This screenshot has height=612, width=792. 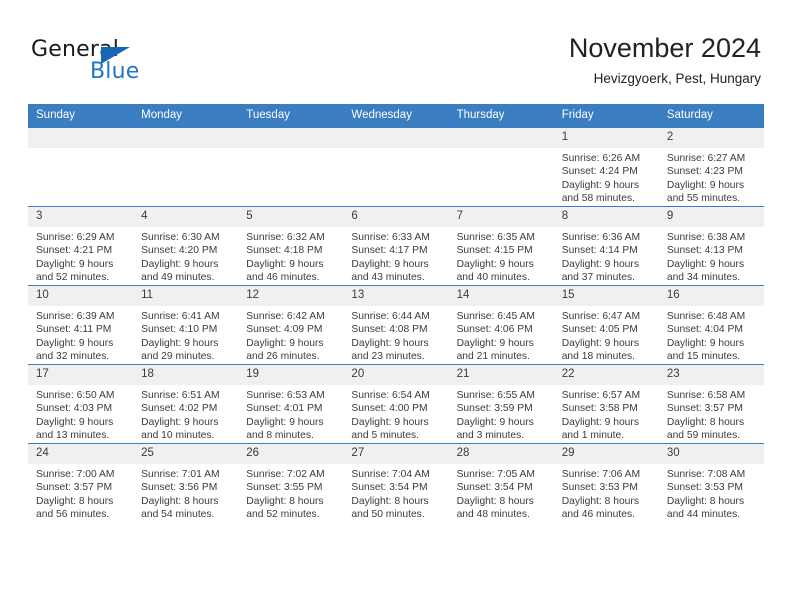 What do you see at coordinates (151, 63) in the screenshot?
I see `general-blue-logo: General Blue` at bounding box center [151, 63].